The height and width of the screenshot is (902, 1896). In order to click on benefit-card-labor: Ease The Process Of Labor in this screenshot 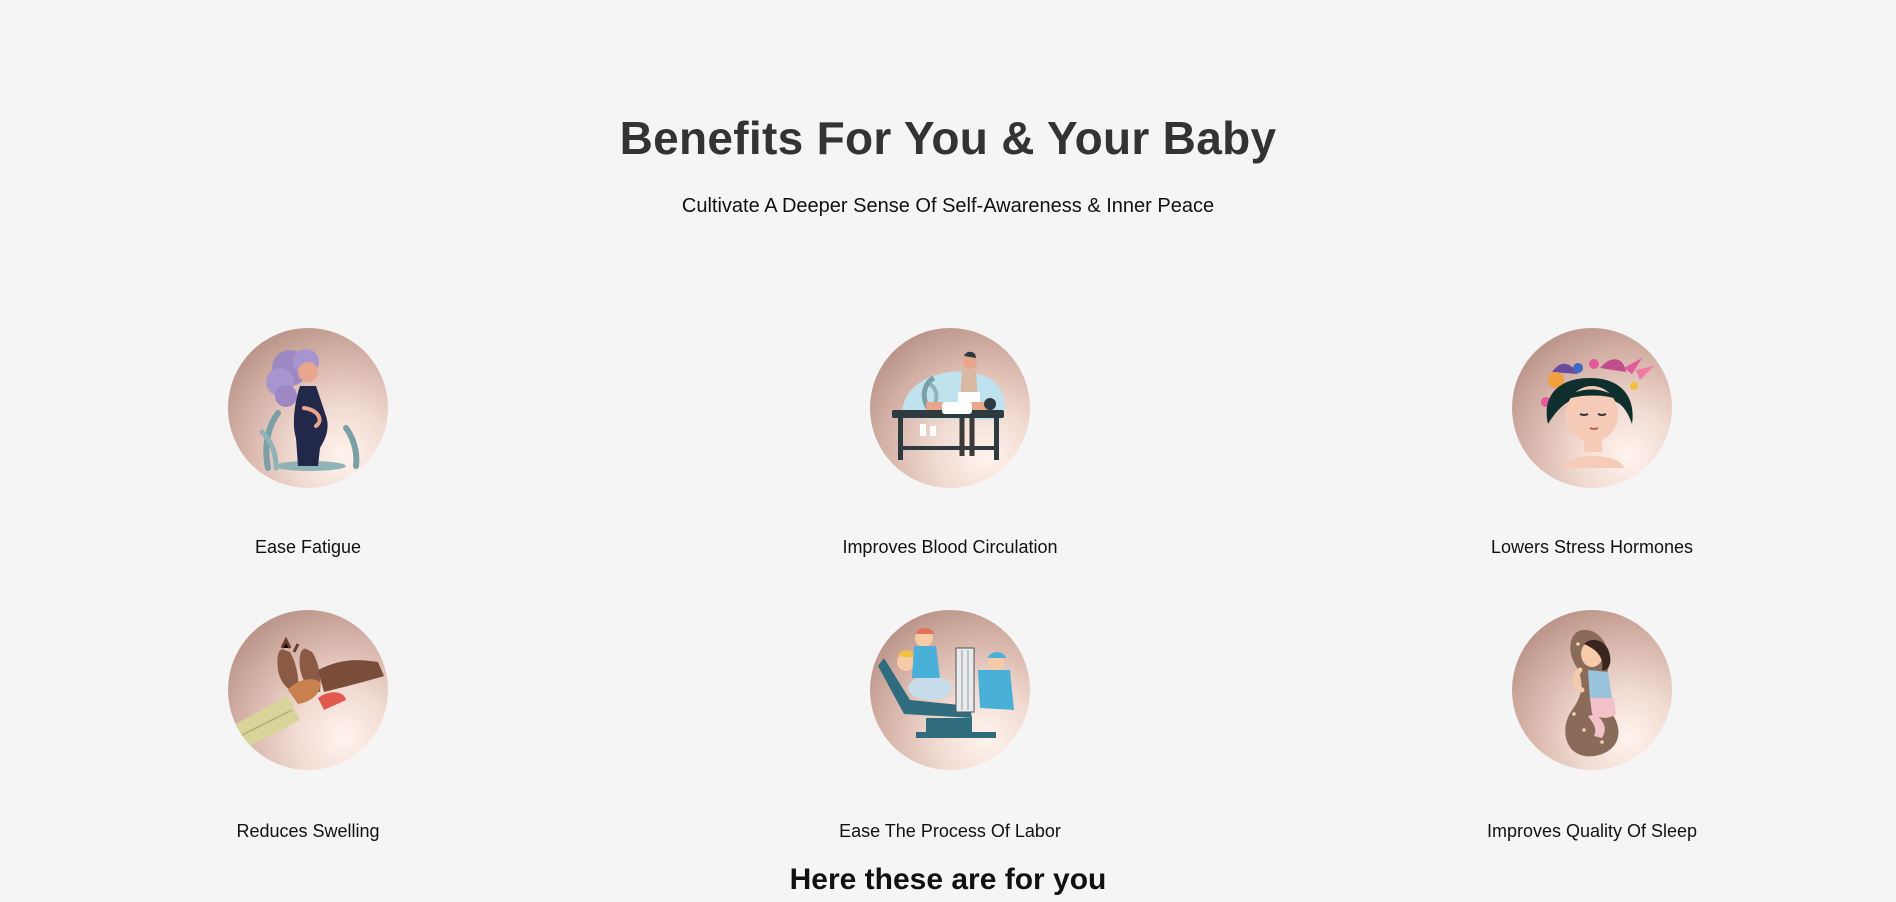, I will do `click(950, 726)`.